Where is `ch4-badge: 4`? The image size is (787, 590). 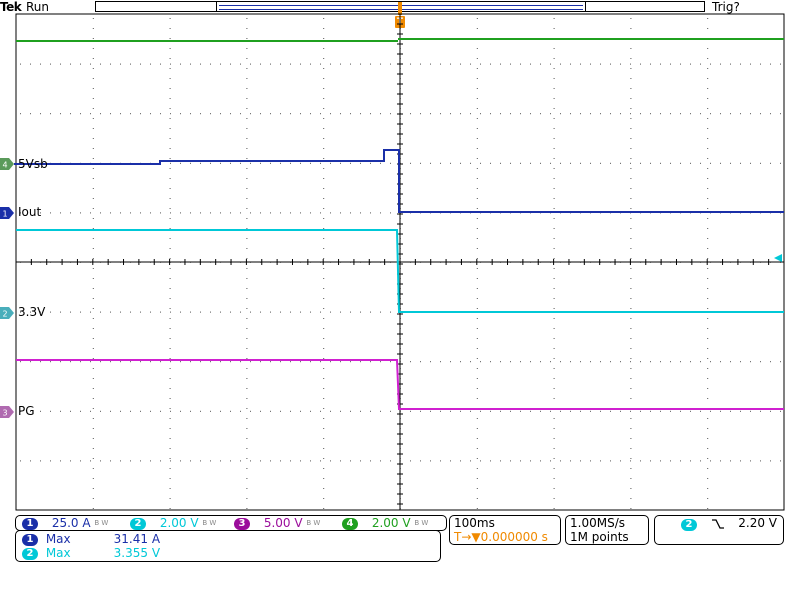 ch4-badge: 4 is located at coordinates (350, 523).